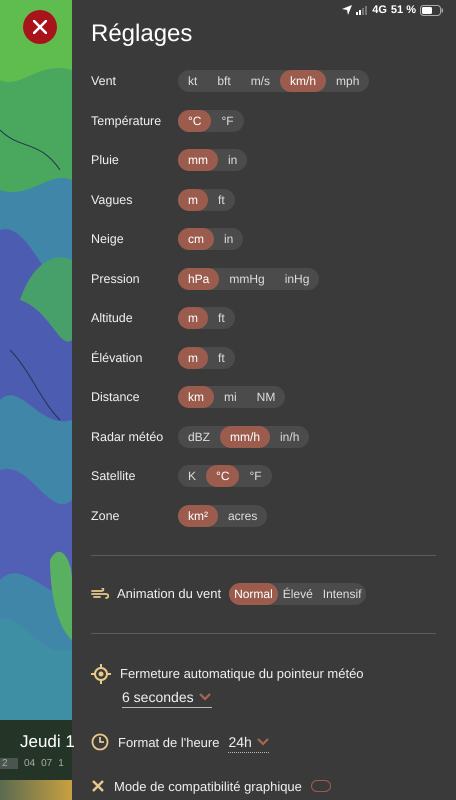 The height and width of the screenshot is (800, 456). What do you see at coordinates (303, 81) in the screenshot?
I see `unit-option: km/h` at bounding box center [303, 81].